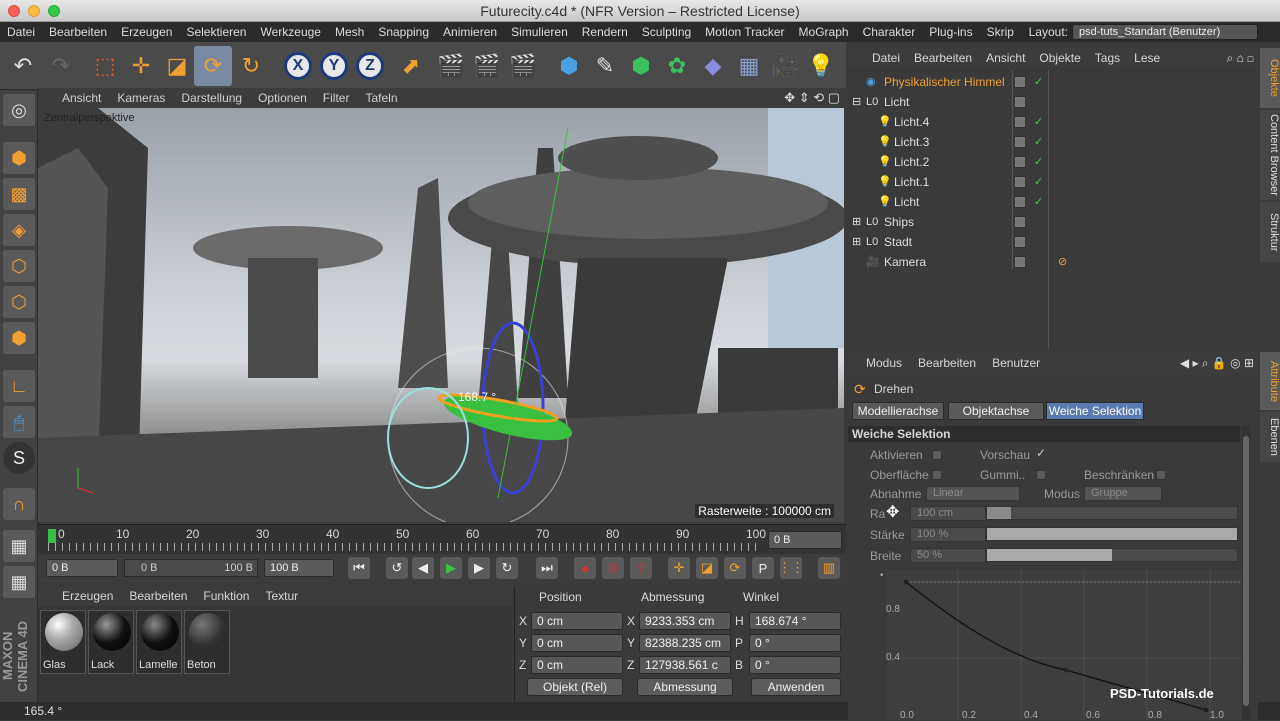 Image resolution: width=1280 pixels, height=721 pixels. Describe the element at coordinates (411, 66) in the screenshot. I see `coordinate-system-icon: ⬈` at that location.